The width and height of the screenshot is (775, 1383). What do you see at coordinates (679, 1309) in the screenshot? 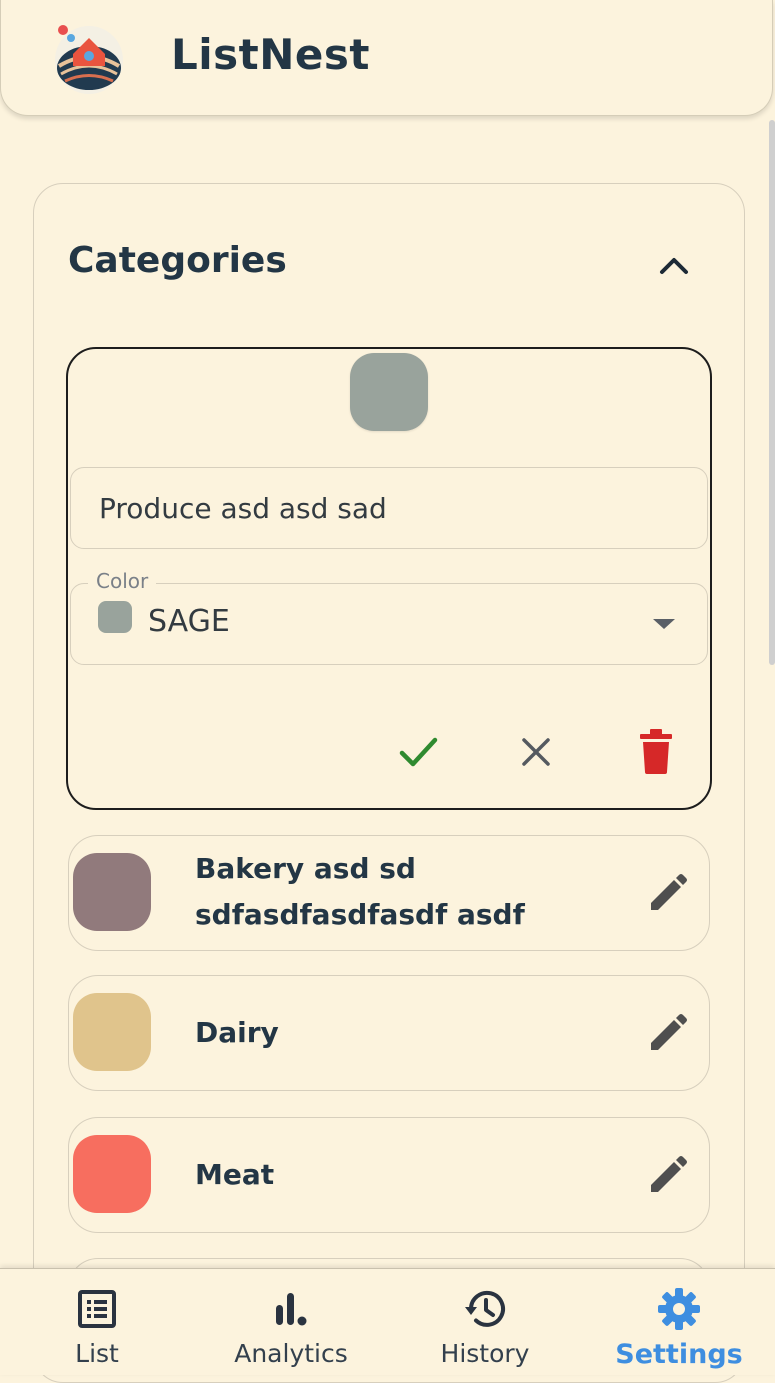
I see `gear-icon` at bounding box center [679, 1309].